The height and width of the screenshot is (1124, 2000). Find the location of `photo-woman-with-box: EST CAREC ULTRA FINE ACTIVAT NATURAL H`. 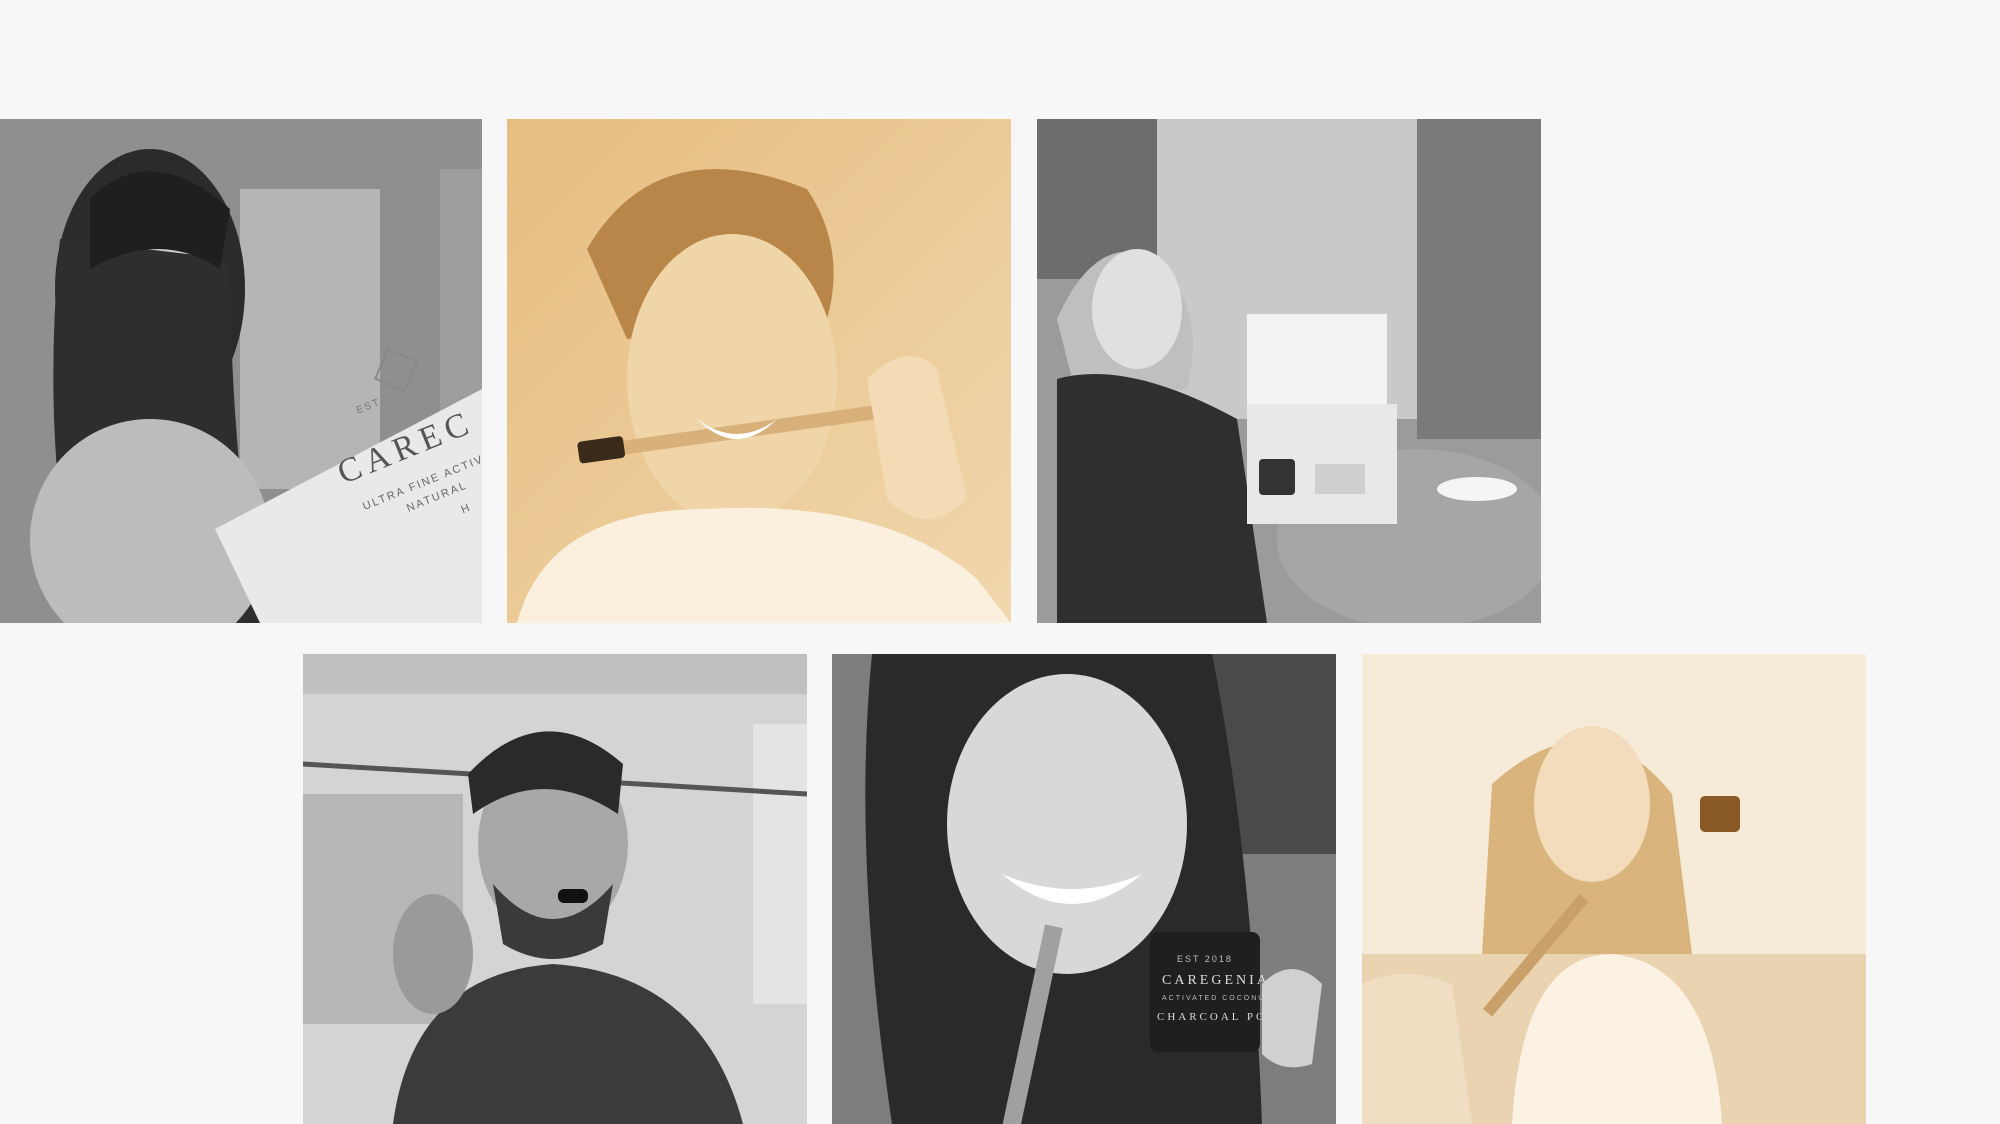

photo-woman-with-box: EST CAREC ULTRA FINE ACTIVAT NATURAL H is located at coordinates (241, 371).